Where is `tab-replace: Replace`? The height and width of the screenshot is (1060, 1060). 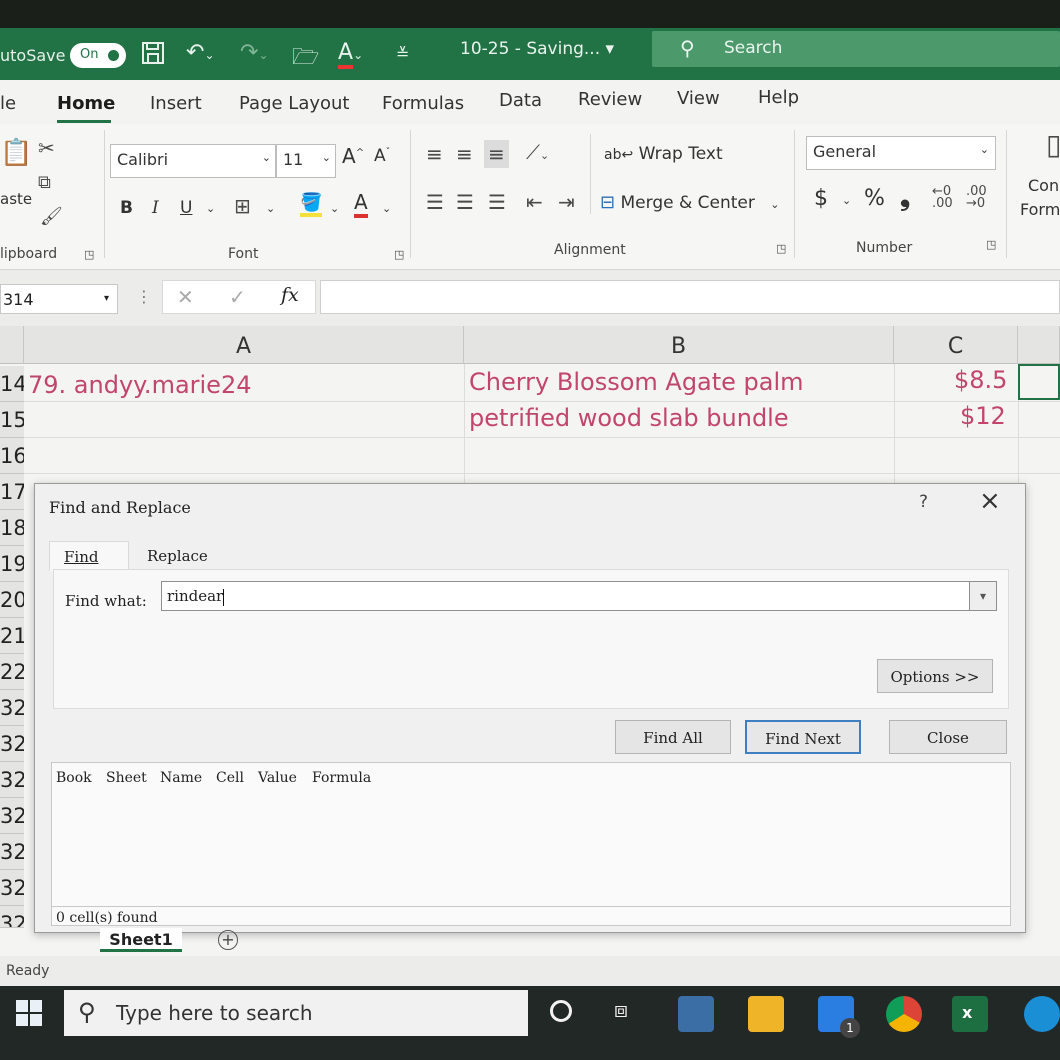 tab-replace: Replace is located at coordinates (177, 556).